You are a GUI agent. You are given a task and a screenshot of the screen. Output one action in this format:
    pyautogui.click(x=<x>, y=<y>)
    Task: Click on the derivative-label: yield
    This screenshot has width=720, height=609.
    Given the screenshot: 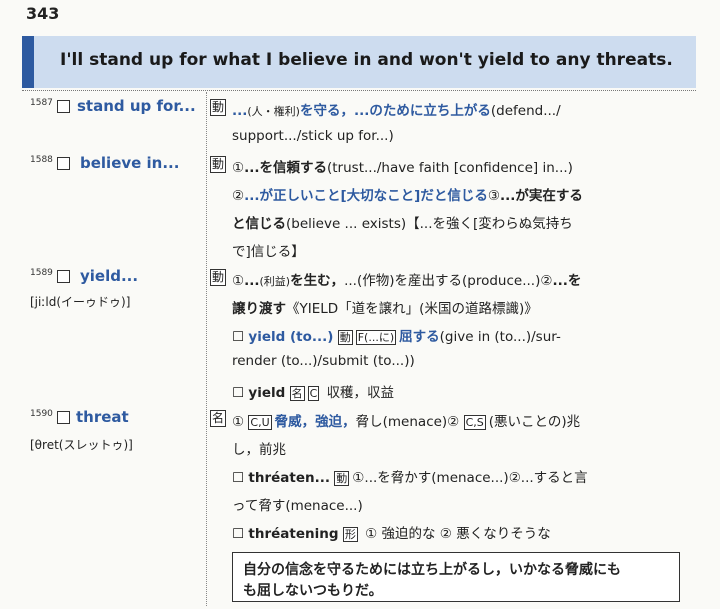 What is the action you would take?
    pyautogui.click(x=267, y=393)
    